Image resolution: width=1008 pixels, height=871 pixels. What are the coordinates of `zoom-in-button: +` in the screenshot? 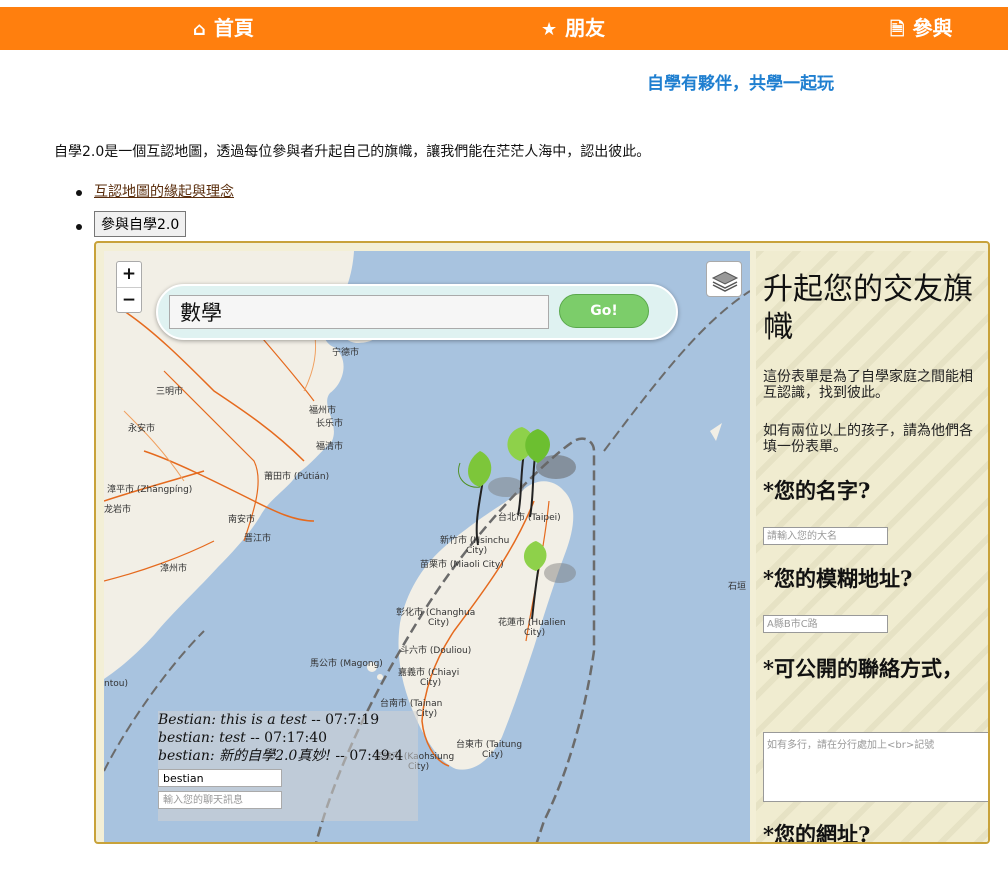 It's located at (129, 274).